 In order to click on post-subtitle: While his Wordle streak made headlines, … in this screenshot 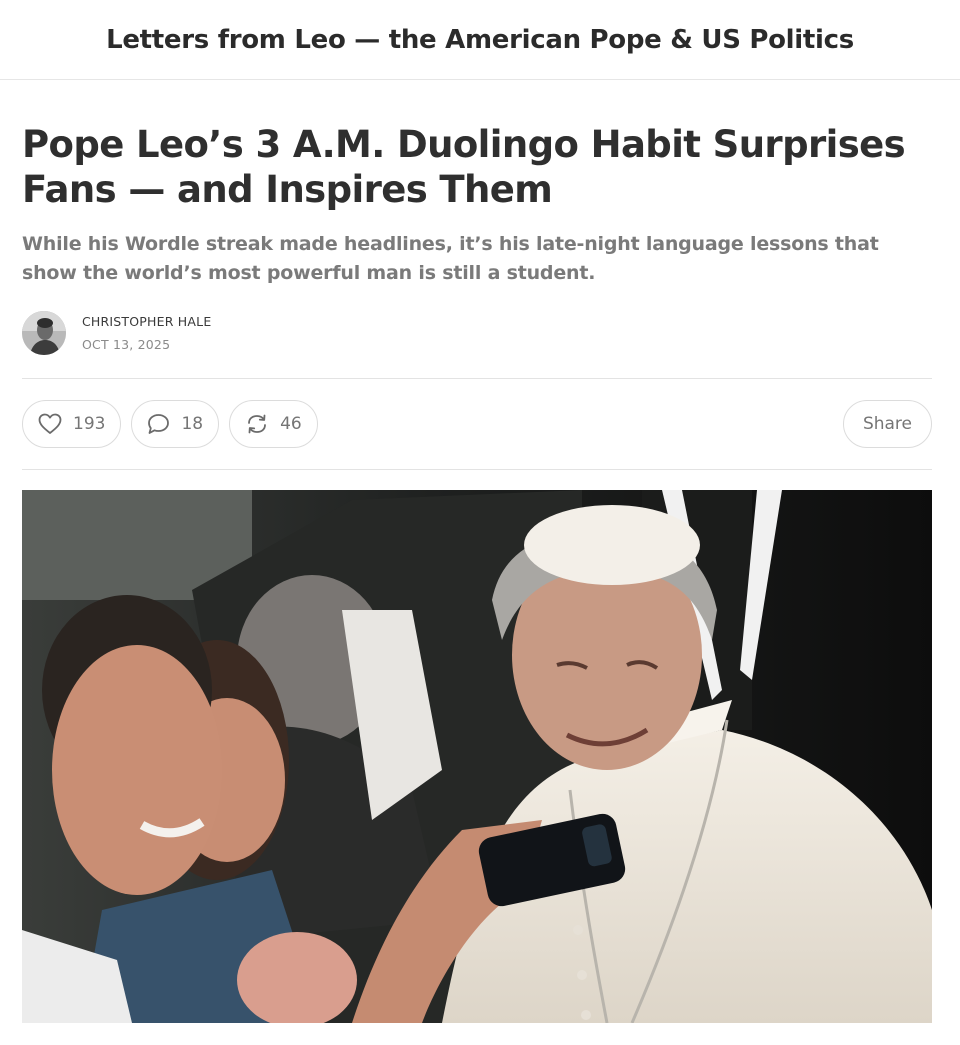, I will do `click(450, 258)`.